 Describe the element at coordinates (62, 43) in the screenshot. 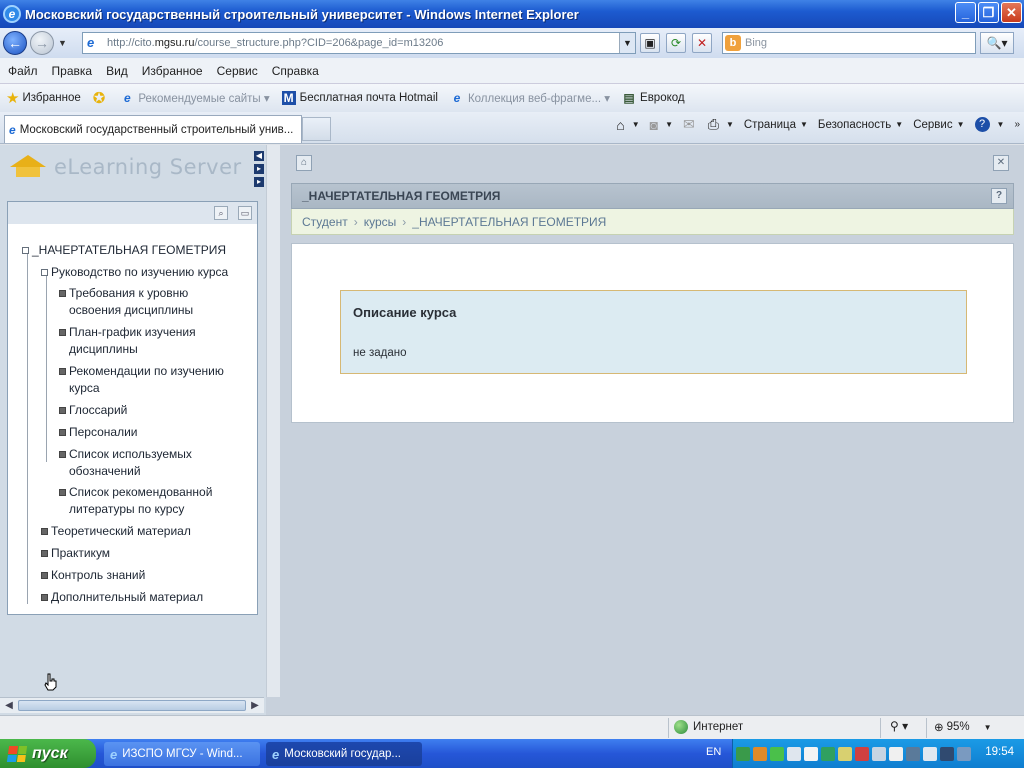

I see `history-dropdown-icon: ▼` at that location.